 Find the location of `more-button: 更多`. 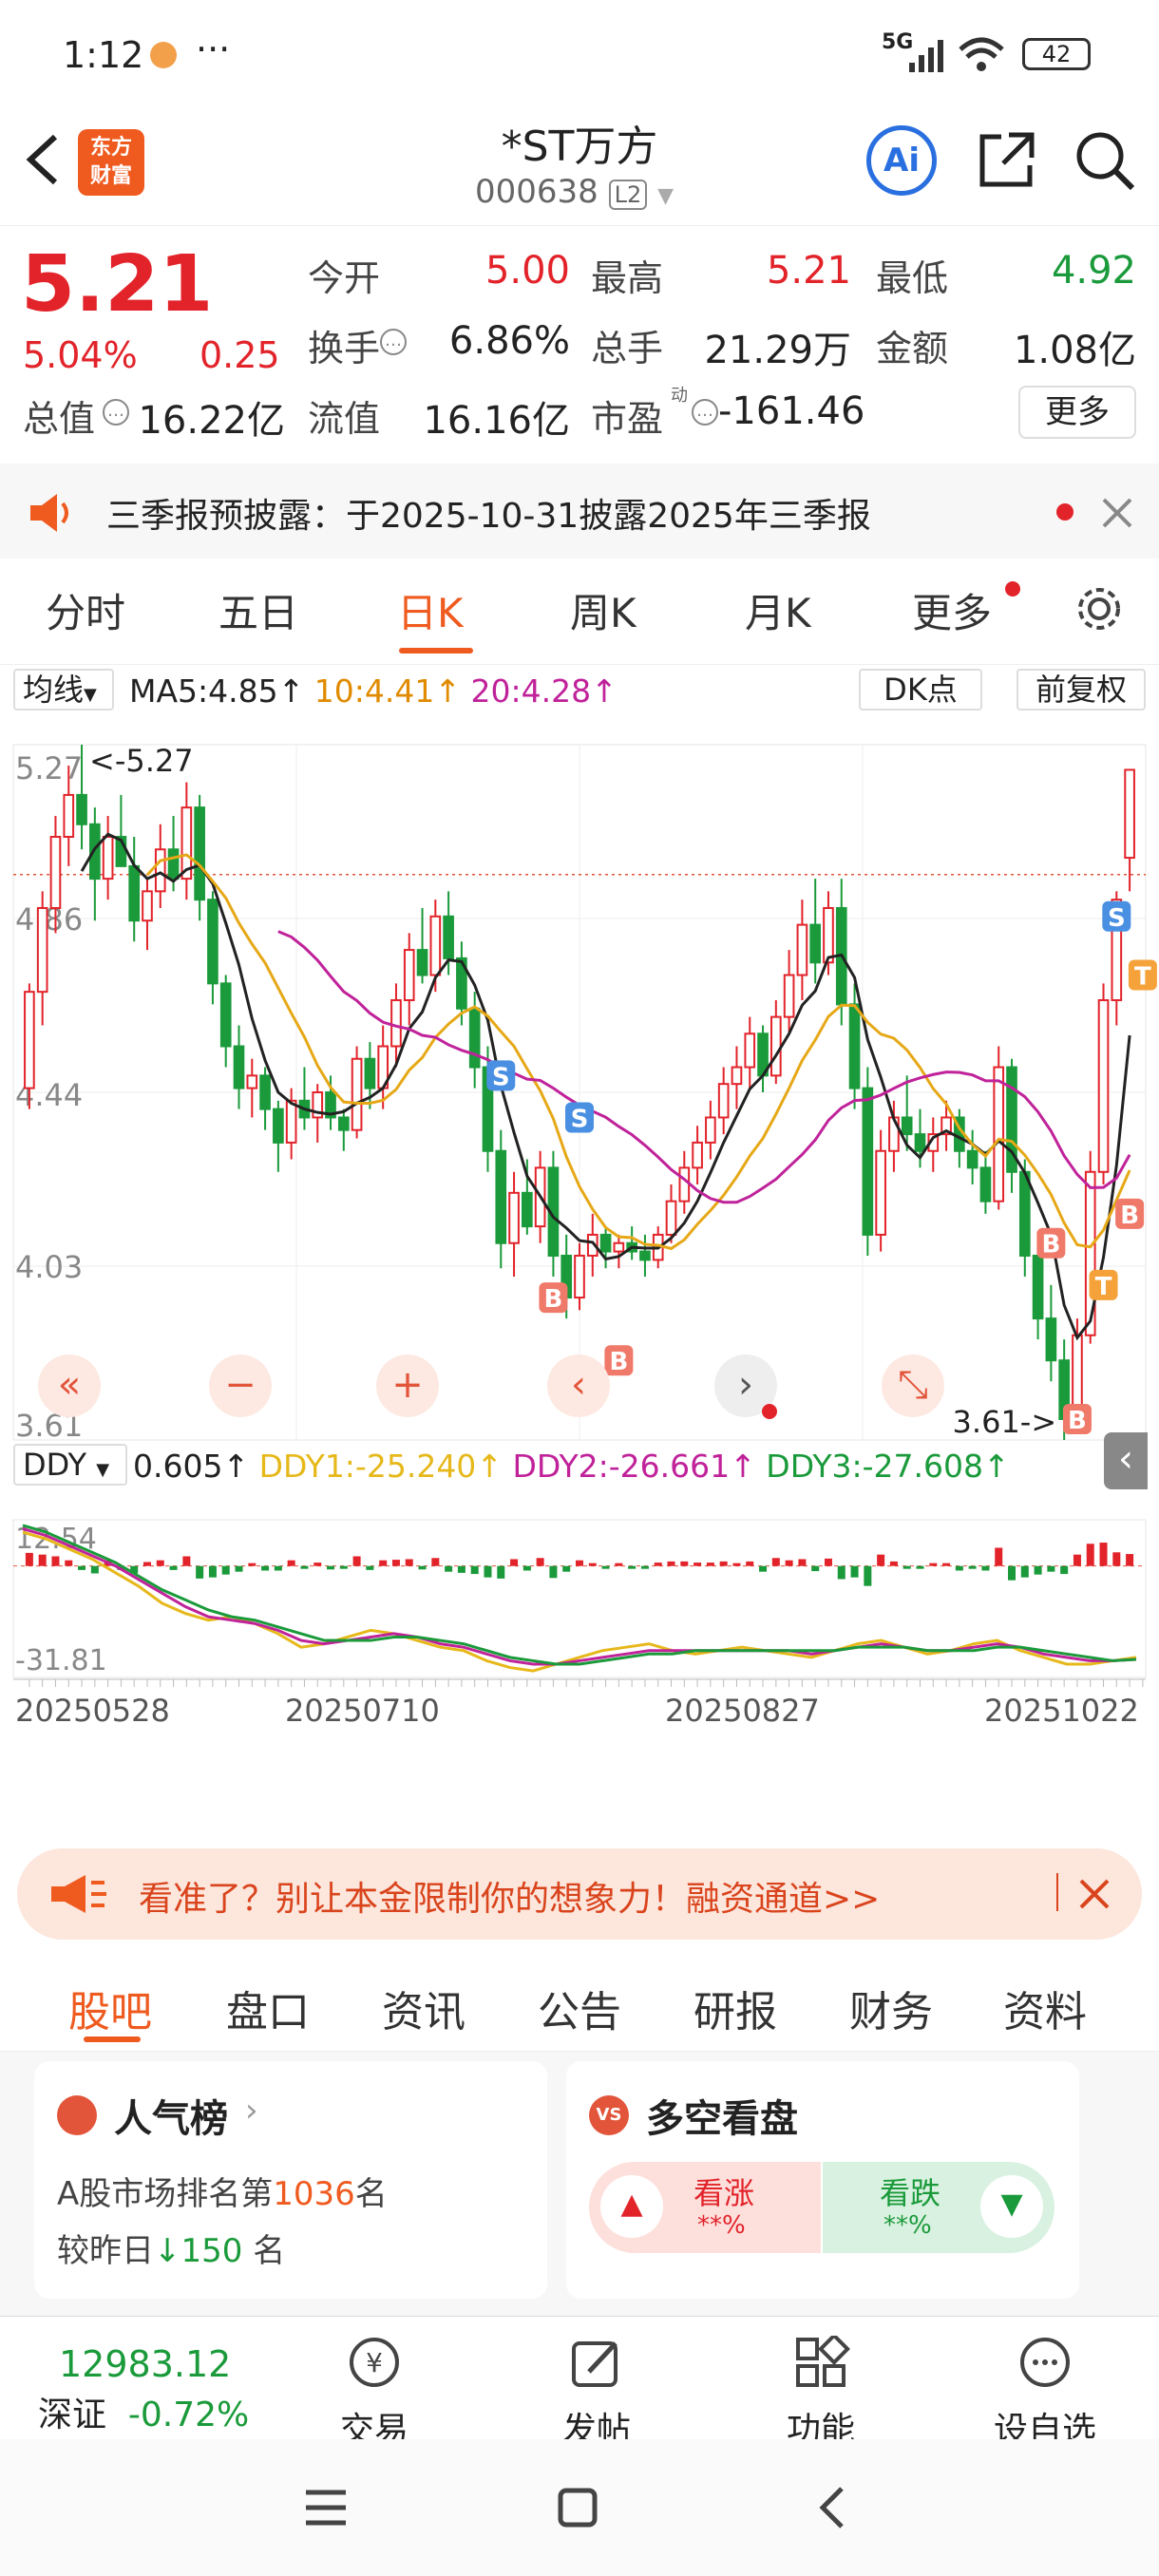

more-button: 更多 is located at coordinates (1077, 412).